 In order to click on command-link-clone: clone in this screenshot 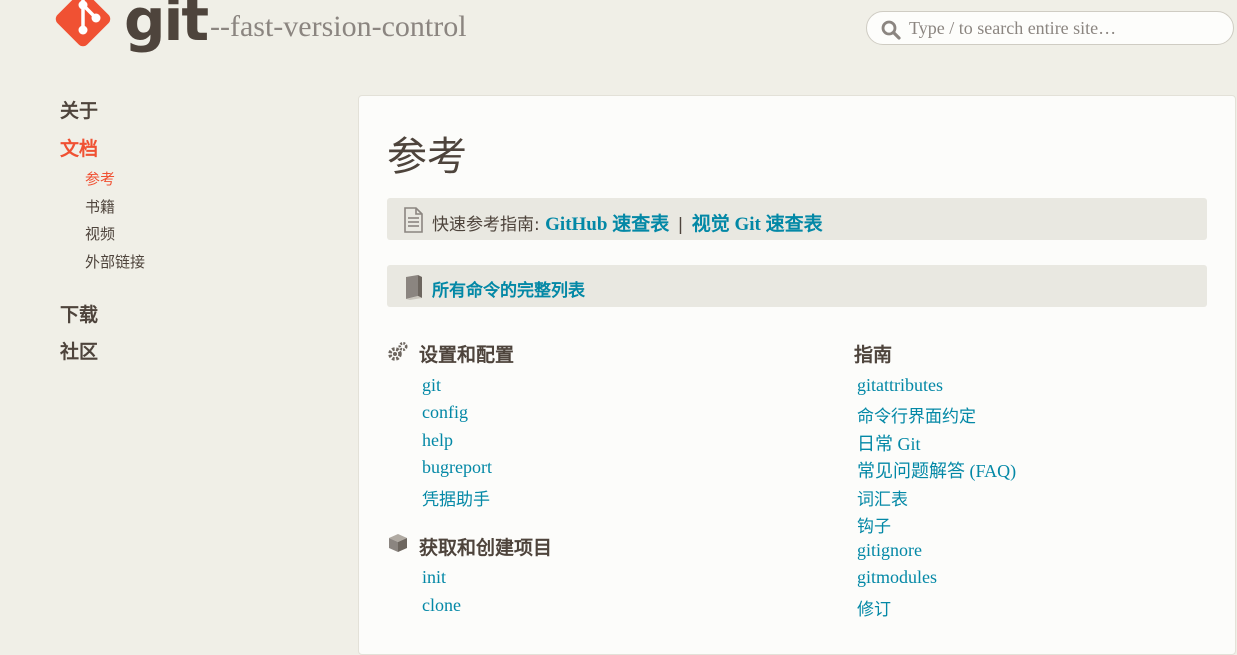, I will do `click(441, 605)`.